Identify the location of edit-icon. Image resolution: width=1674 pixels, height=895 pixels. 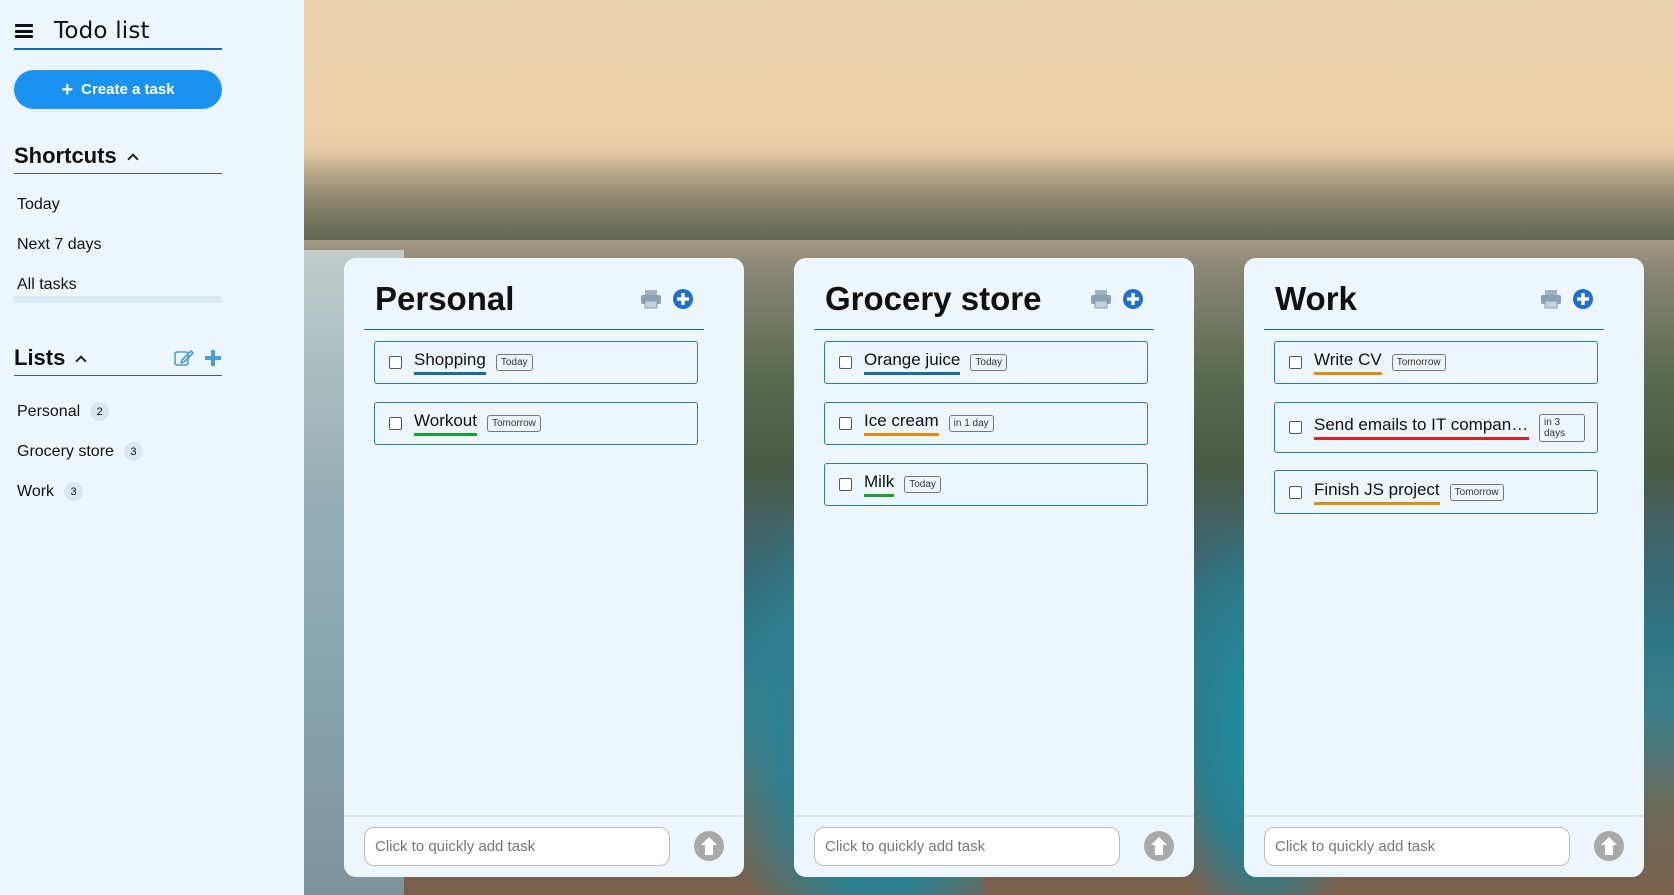
(184, 358).